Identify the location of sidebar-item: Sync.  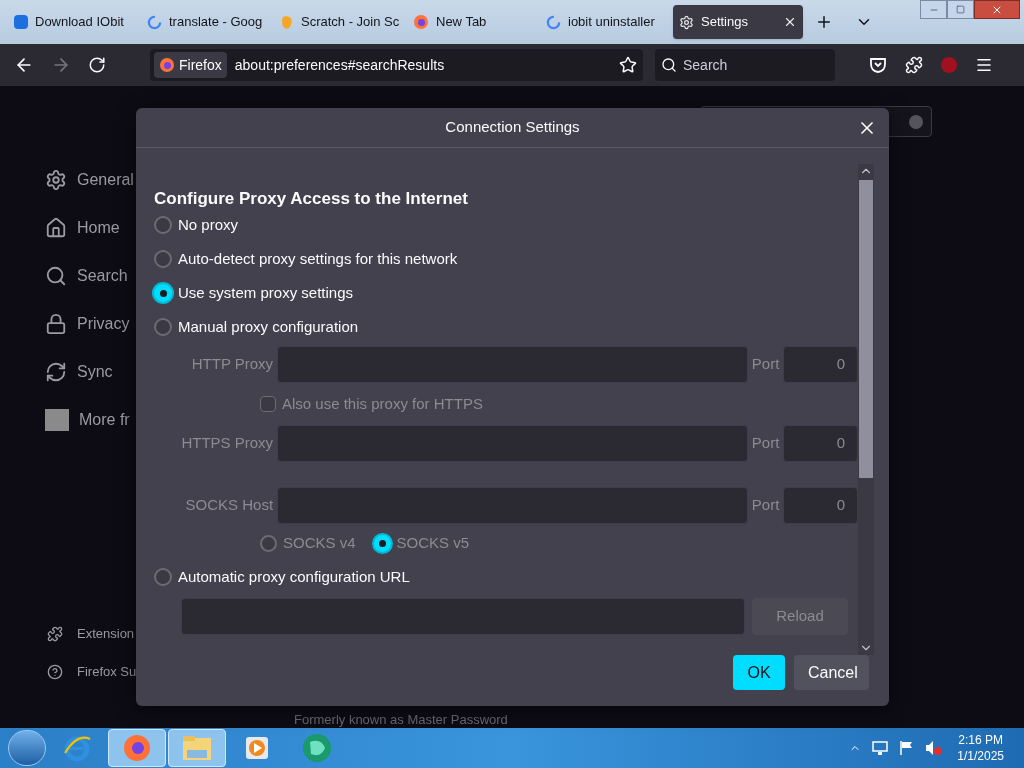
(89, 372).